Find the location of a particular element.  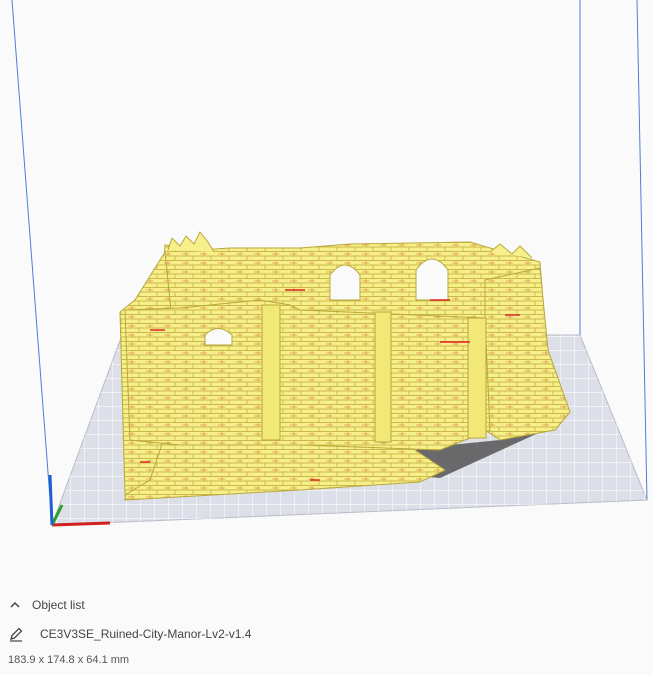

model-front-wall is located at coordinates (307, 375).